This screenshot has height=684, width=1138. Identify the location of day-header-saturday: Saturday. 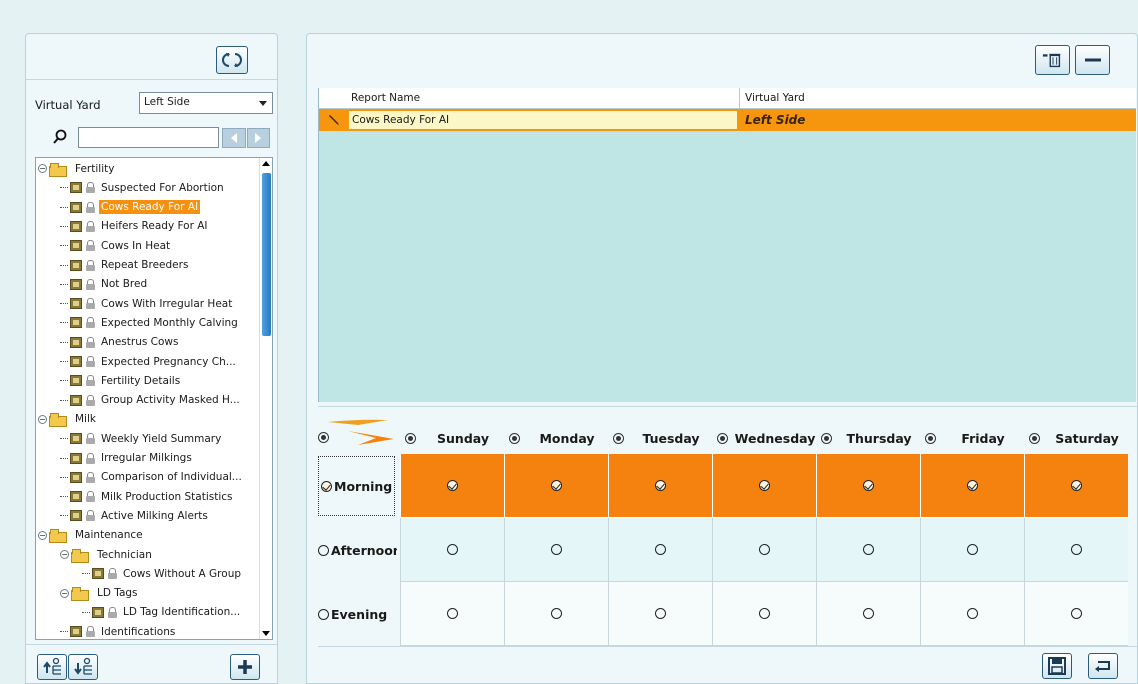
(1076, 438).